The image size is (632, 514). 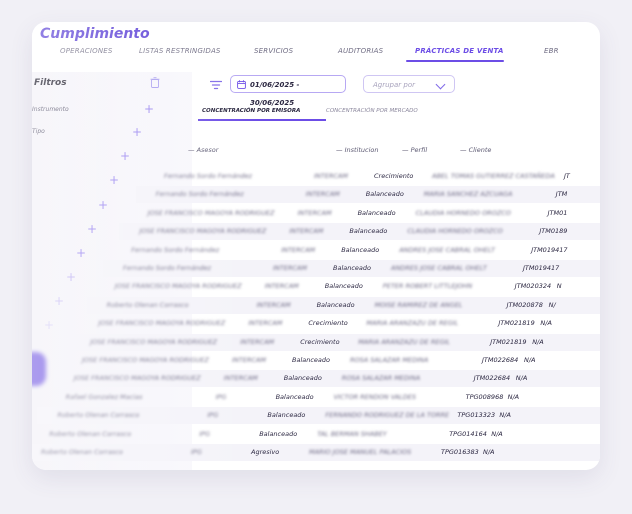 What do you see at coordinates (455, 231) in the screenshot?
I see `cell-cliente: CLAUDIA HORNEDO OROZCO` at bounding box center [455, 231].